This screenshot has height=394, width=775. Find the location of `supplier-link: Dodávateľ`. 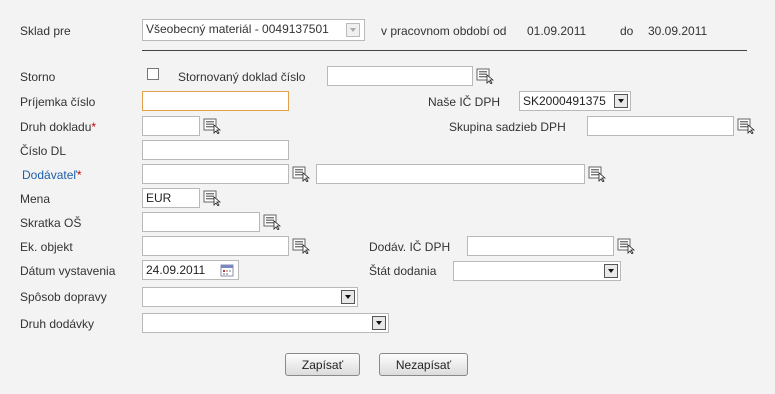

supplier-link: Dodávateľ is located at coordinates (49, 175).